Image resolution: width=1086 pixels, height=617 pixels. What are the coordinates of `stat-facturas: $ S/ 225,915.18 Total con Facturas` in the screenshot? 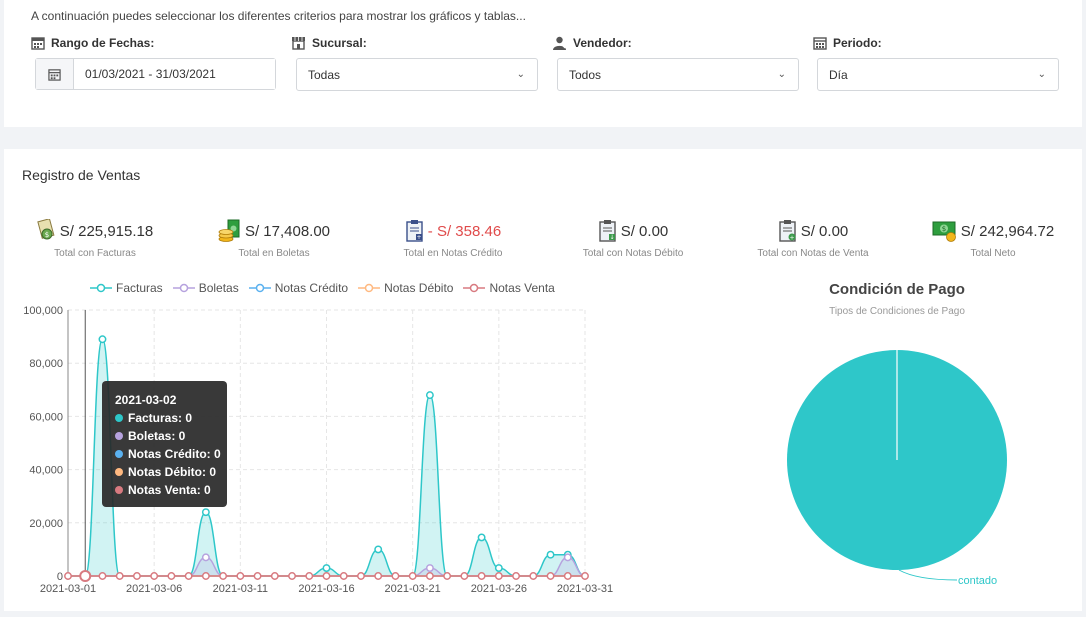 It's located at (95, 239).